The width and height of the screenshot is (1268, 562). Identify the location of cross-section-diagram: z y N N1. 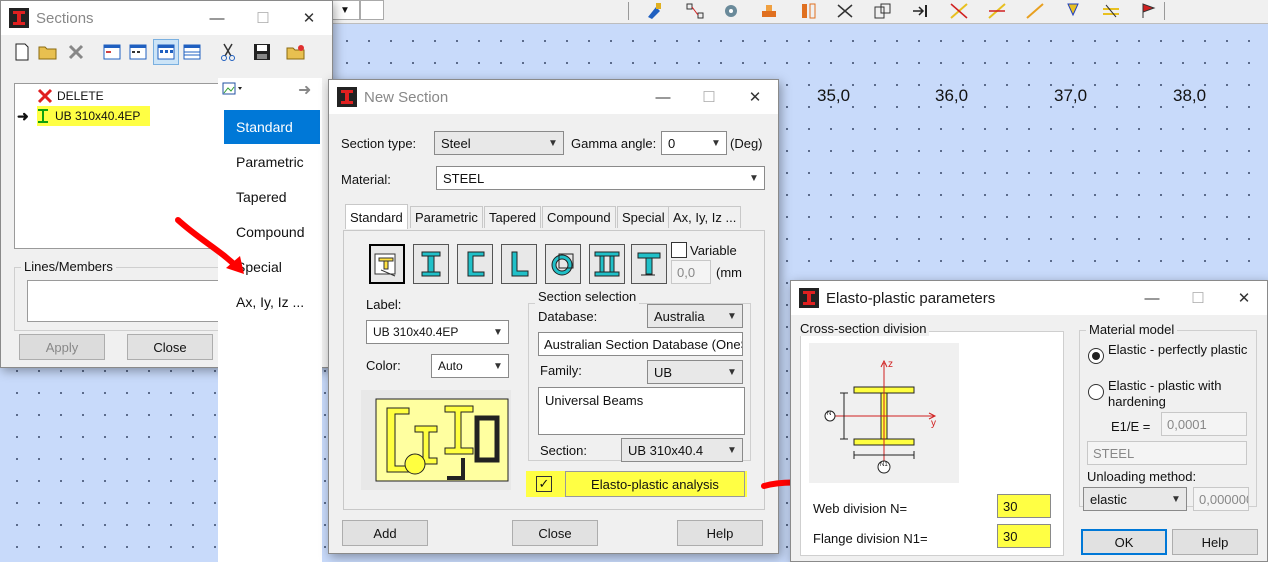
(884, 413).